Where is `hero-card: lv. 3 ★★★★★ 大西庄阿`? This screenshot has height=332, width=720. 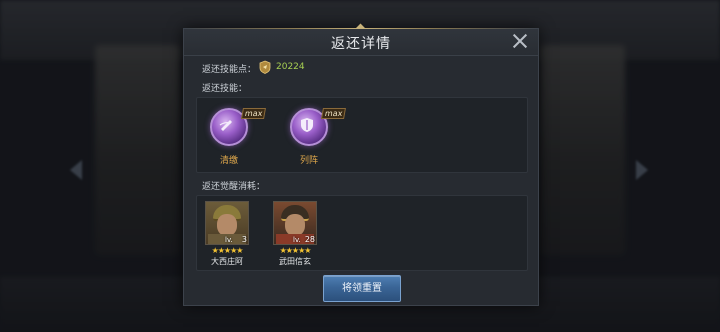
hero-card: lv. 3 ★★★★★ 大西庄阿 is located at coordinates (227, 234).